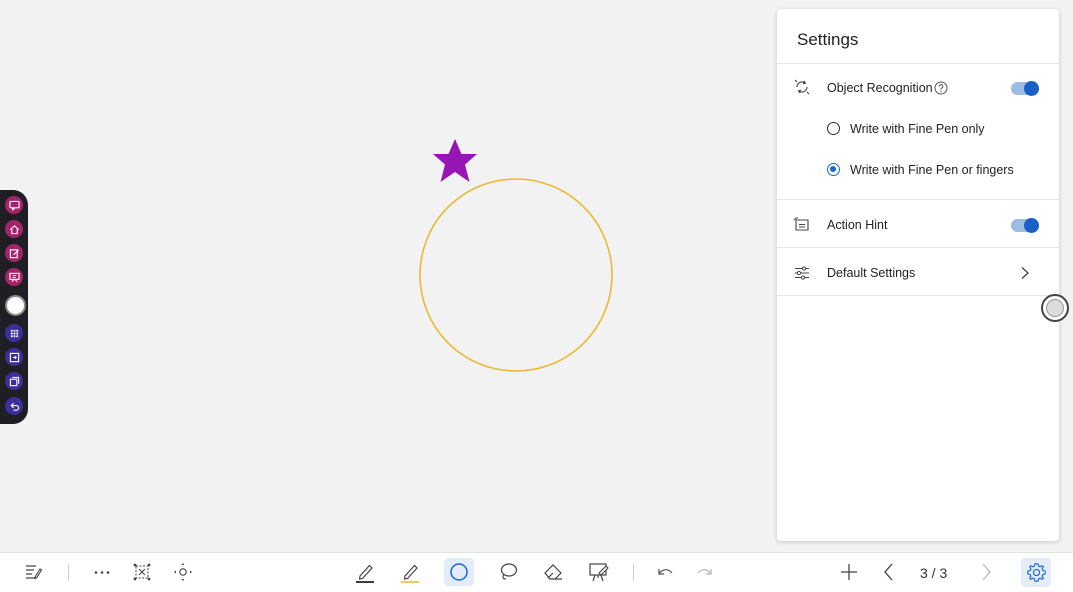 This screenshot has width=1073, height=592. I want to click on sliders-icon, so click(802, 273).